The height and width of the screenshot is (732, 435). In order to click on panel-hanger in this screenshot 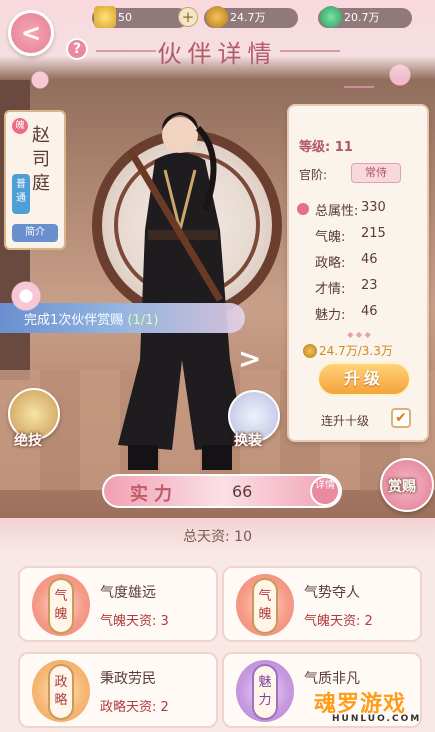, I will do `click(359, 96)`.